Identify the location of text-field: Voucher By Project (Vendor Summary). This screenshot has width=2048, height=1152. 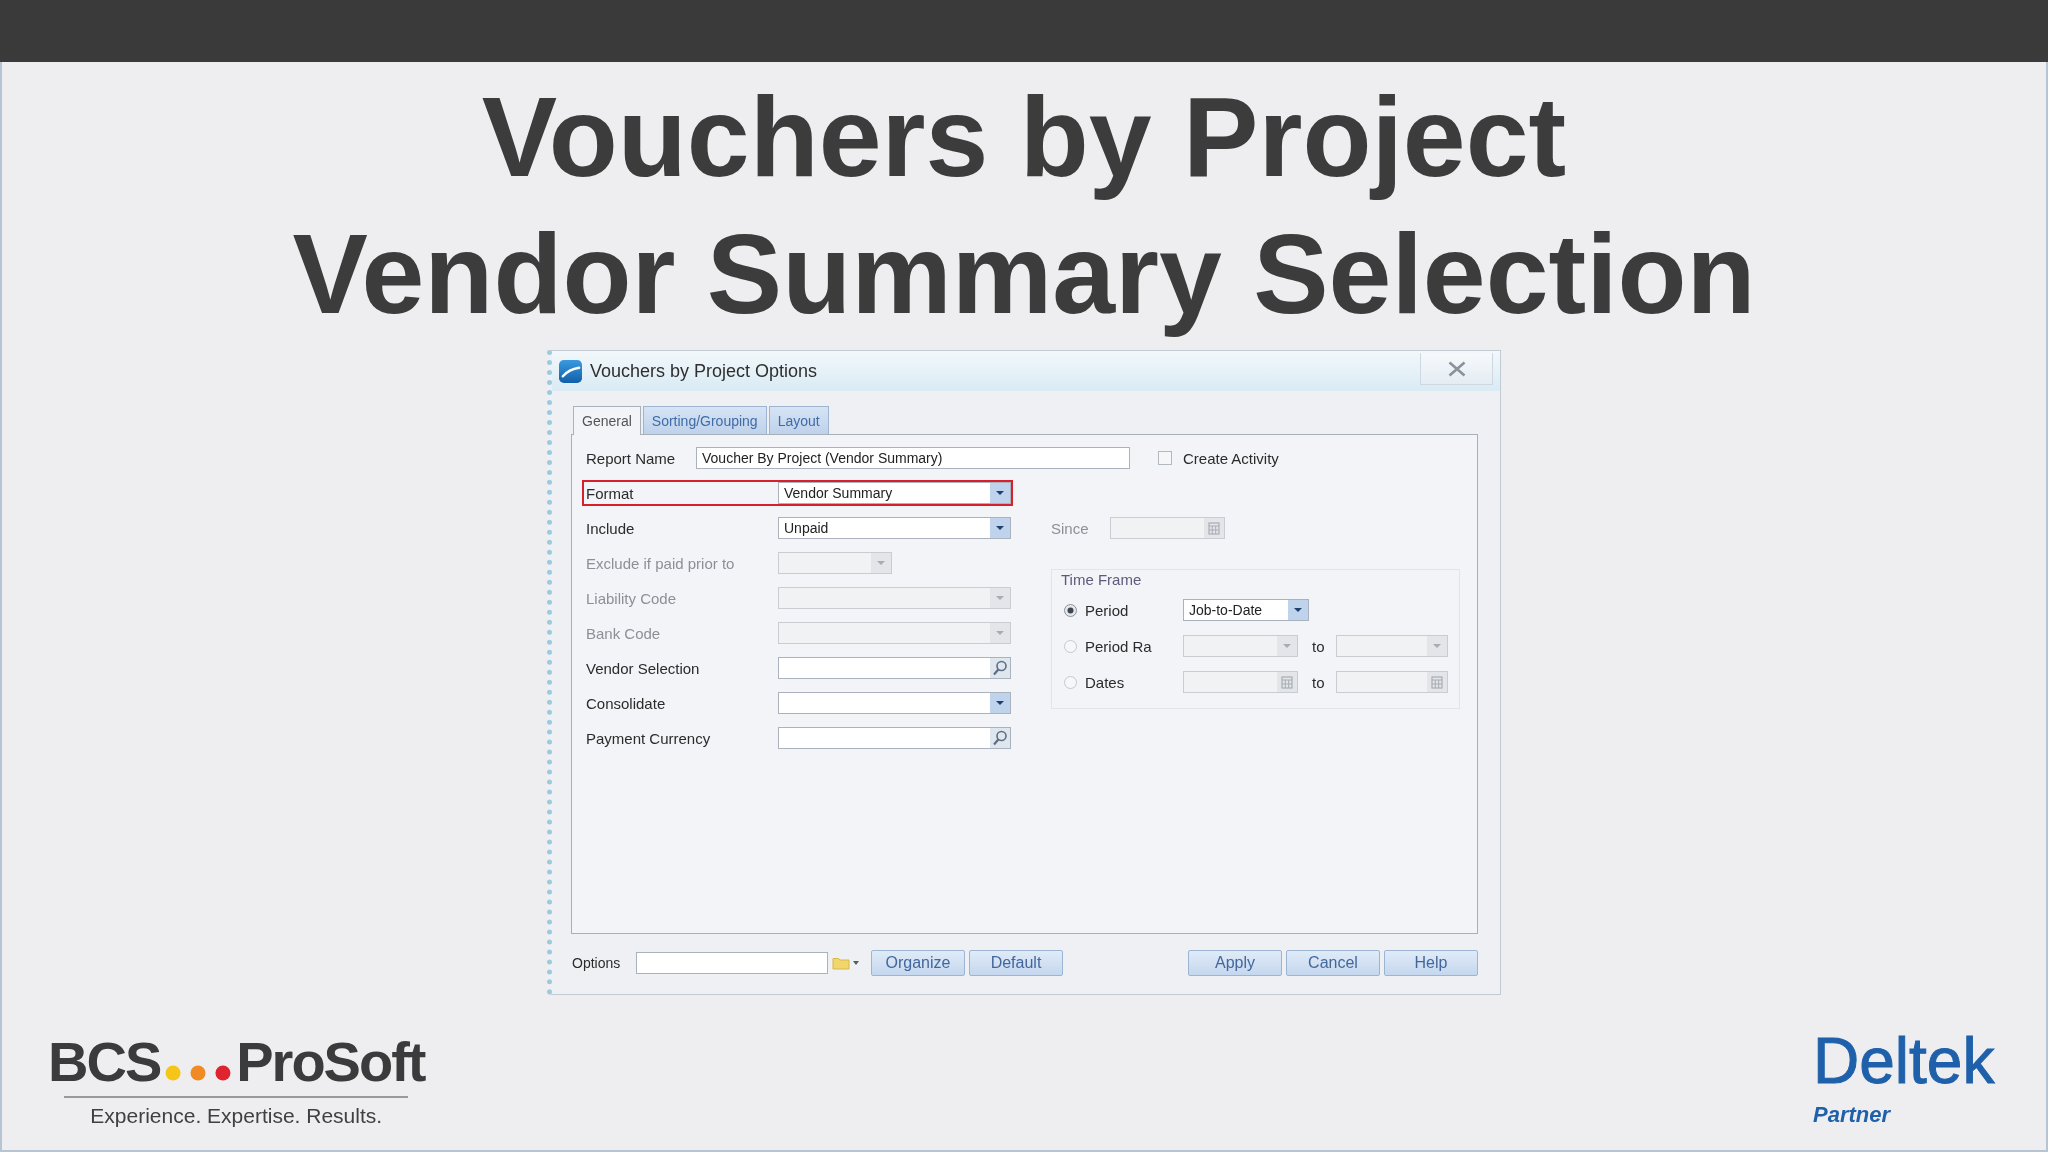
(913, 458).